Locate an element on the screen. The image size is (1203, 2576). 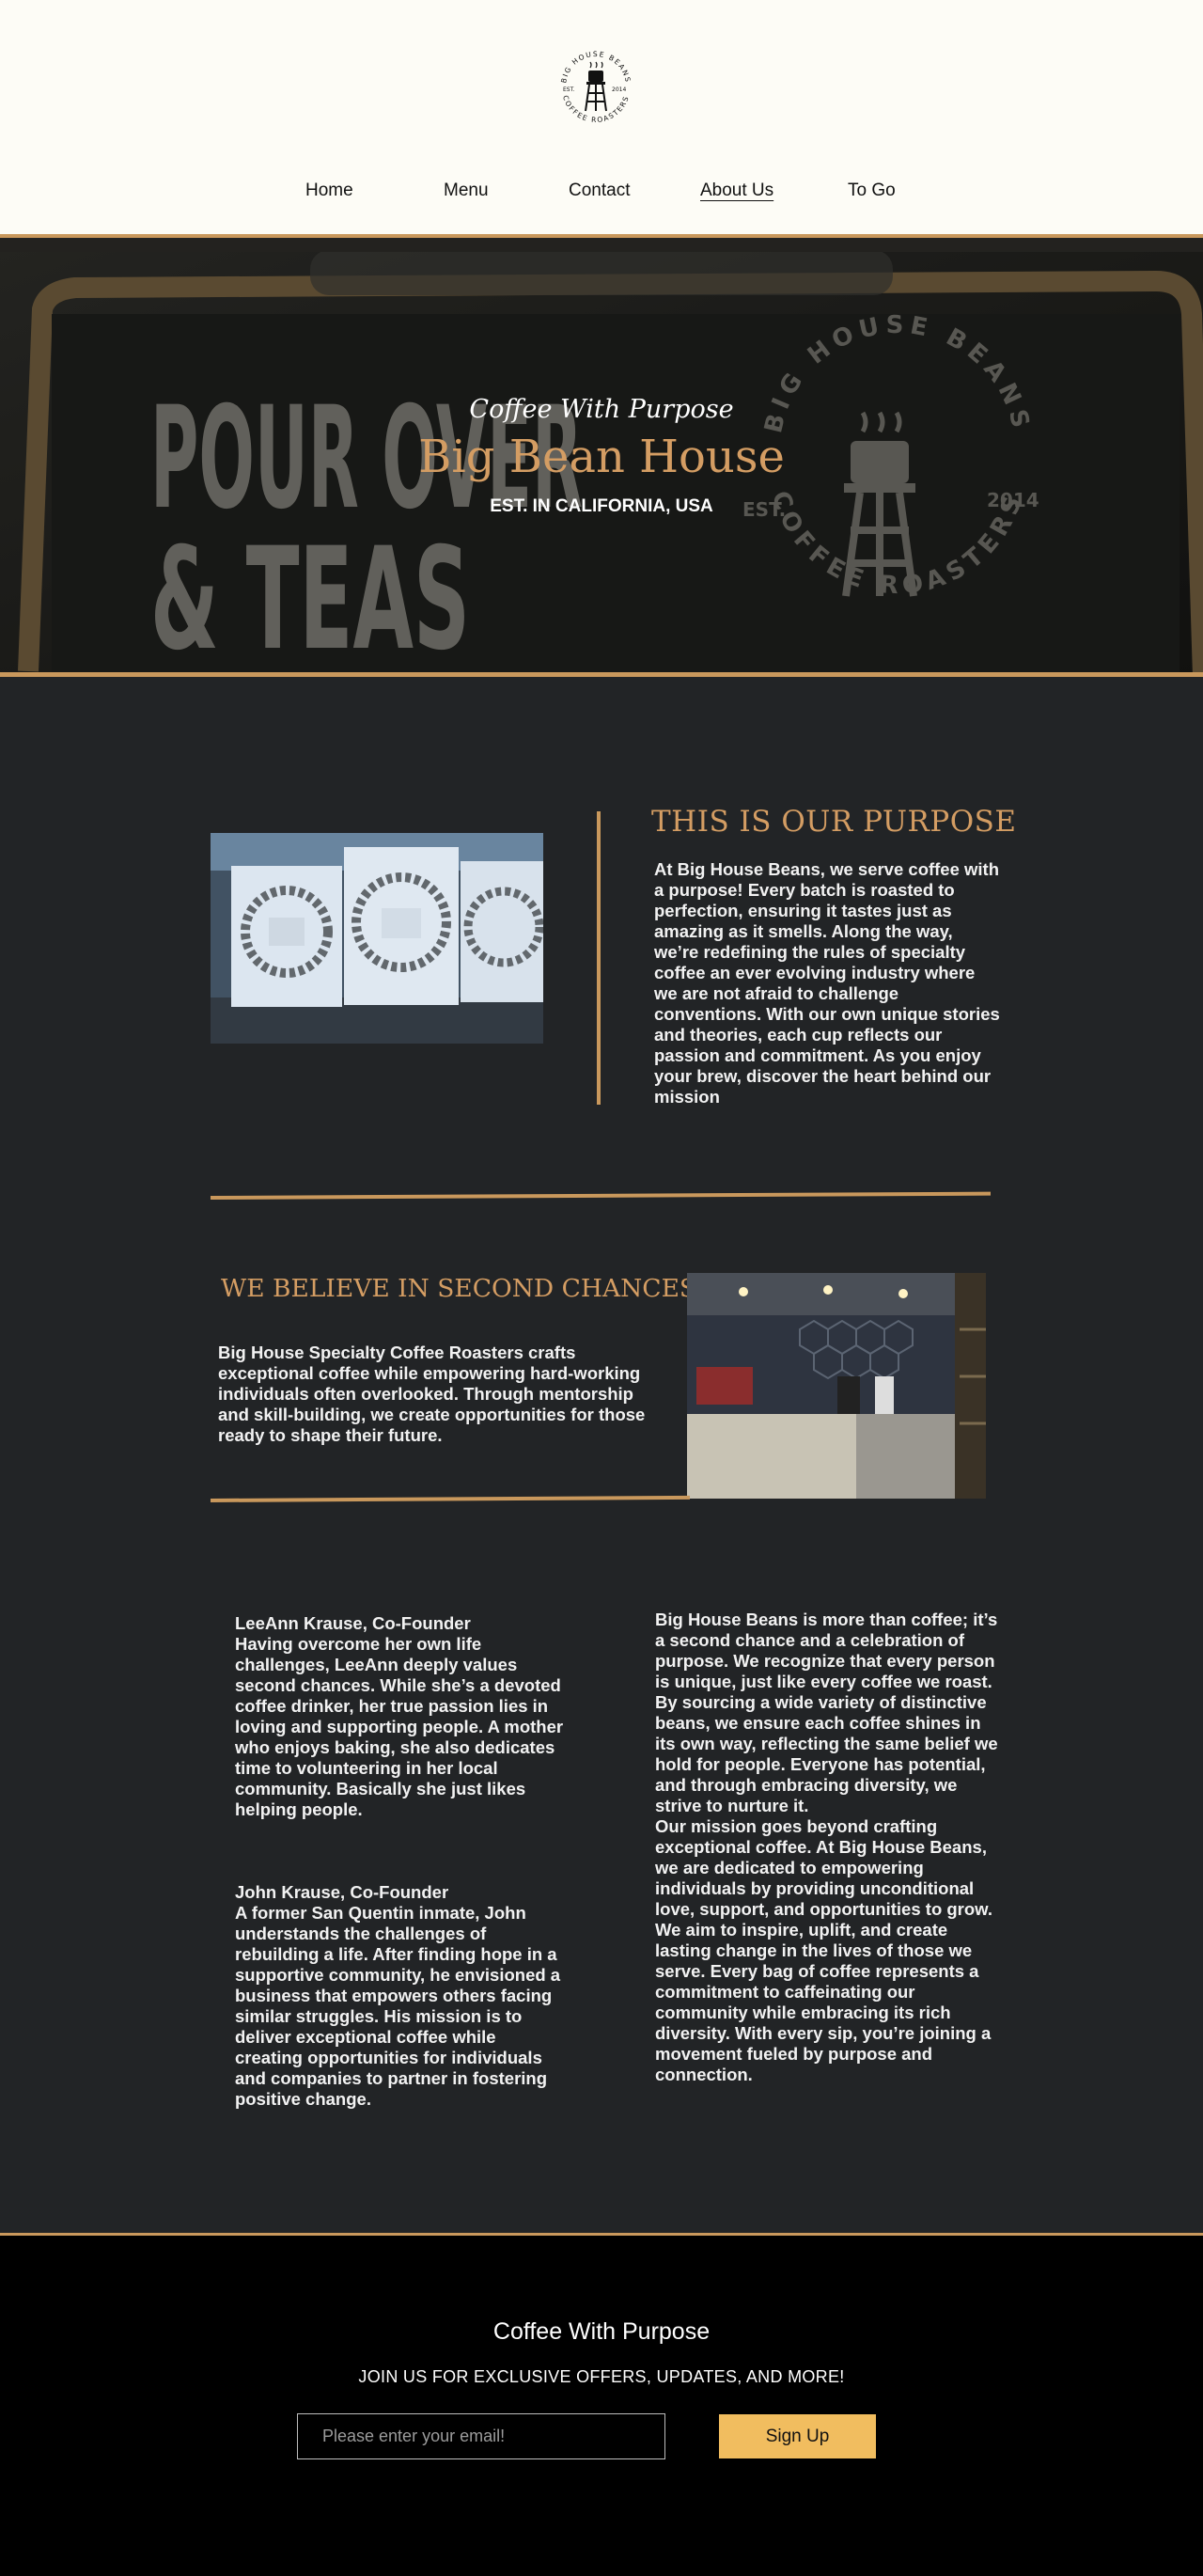
hero-tagline: Coffee With Purpose is located at coordinates (601, 410).